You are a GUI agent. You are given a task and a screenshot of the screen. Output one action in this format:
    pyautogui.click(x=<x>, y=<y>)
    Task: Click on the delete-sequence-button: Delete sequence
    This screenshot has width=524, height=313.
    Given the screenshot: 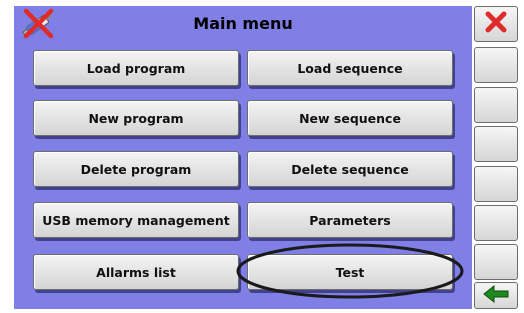 What is the action you would take?
    pyautogui.click(x=350, y=169)
    